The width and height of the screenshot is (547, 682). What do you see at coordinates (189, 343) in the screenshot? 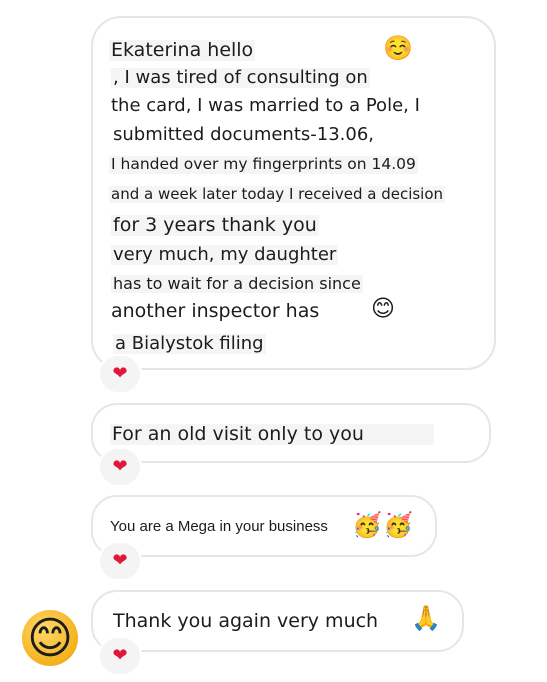
I see `message-line: a Bialystok filing` at bounding box center [189, 343].